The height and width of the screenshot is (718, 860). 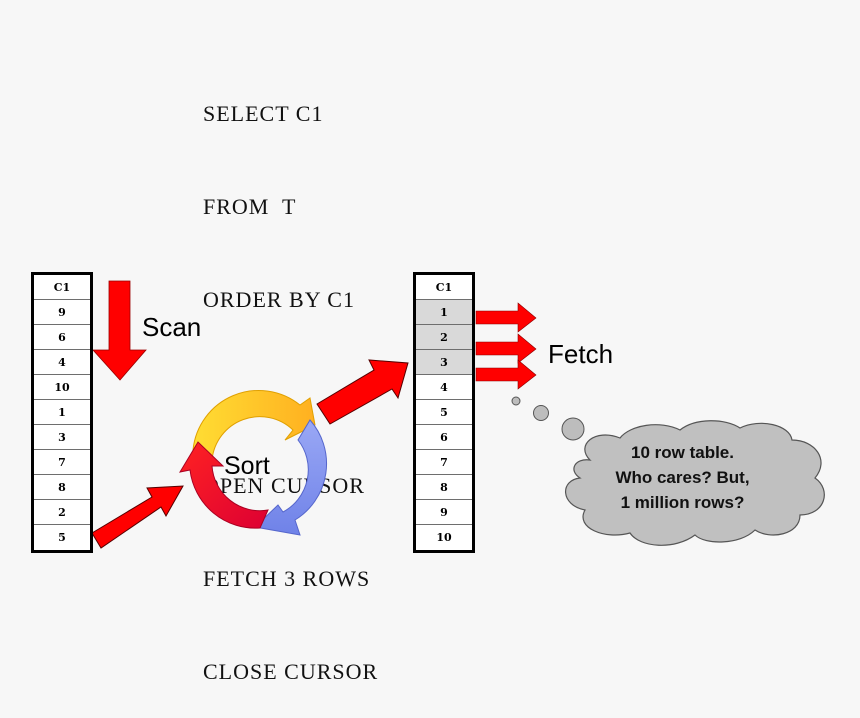 What do you see at coordinates (291, 671) in the screenshot?
I see `sql-line: CLOSE CURSOR` at bounding box center [291, 671].